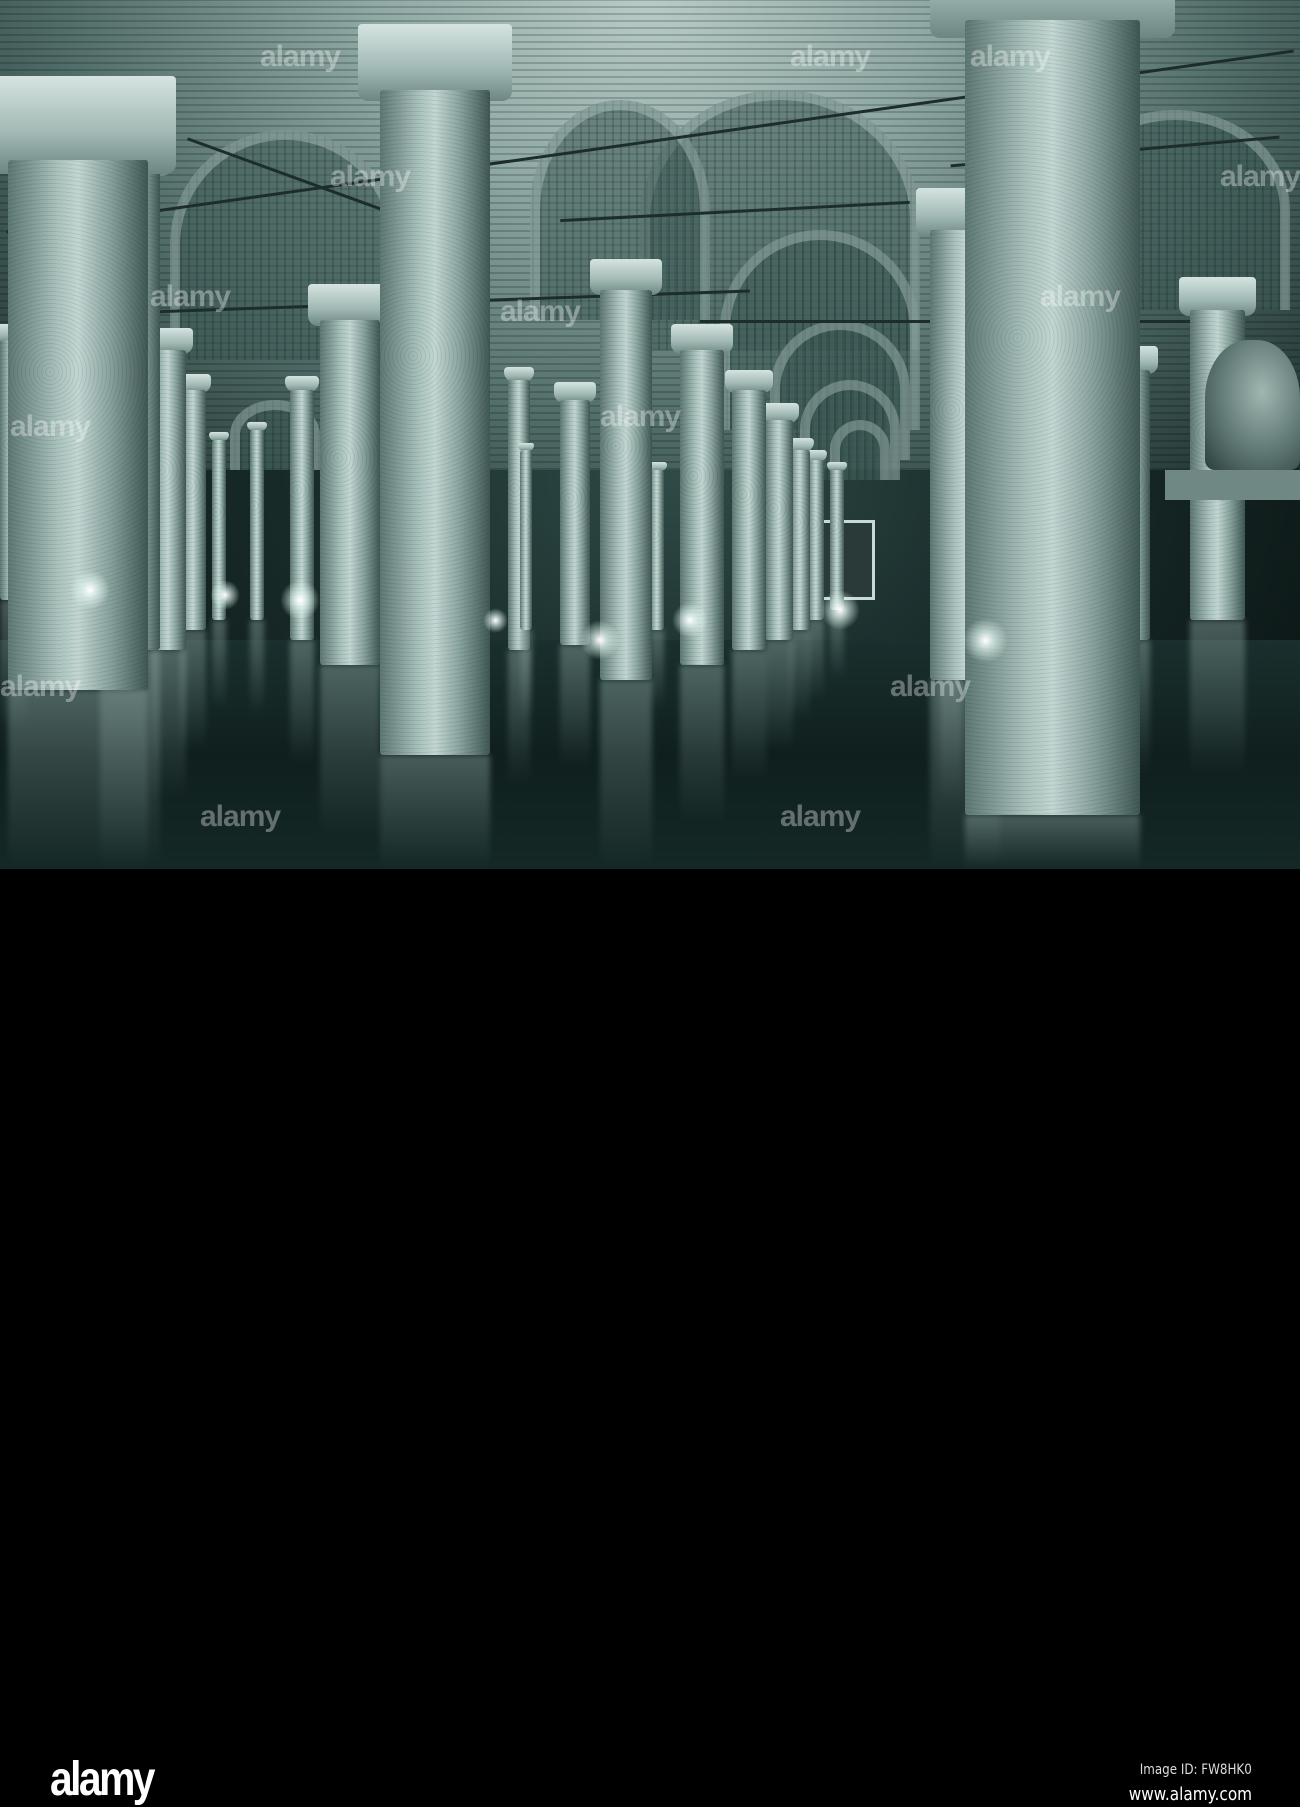 The height and width of the screenshot is (1807, 1300). I want to click on alamy-logo: alamy, so click(102, 1779).